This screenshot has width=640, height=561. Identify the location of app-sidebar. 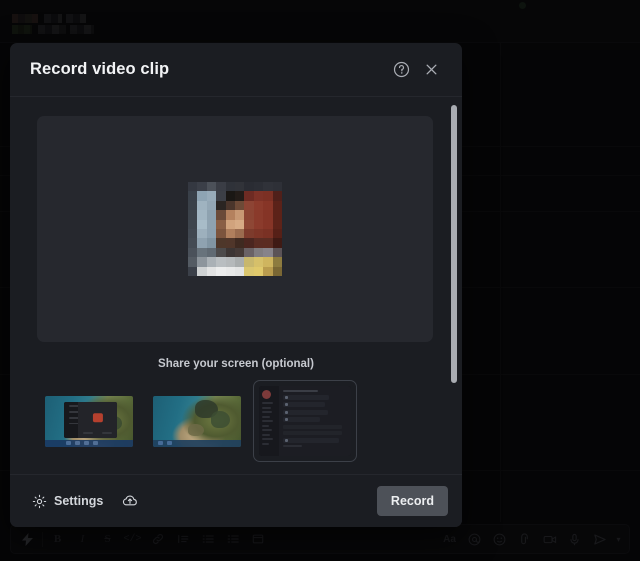
(269, 421).